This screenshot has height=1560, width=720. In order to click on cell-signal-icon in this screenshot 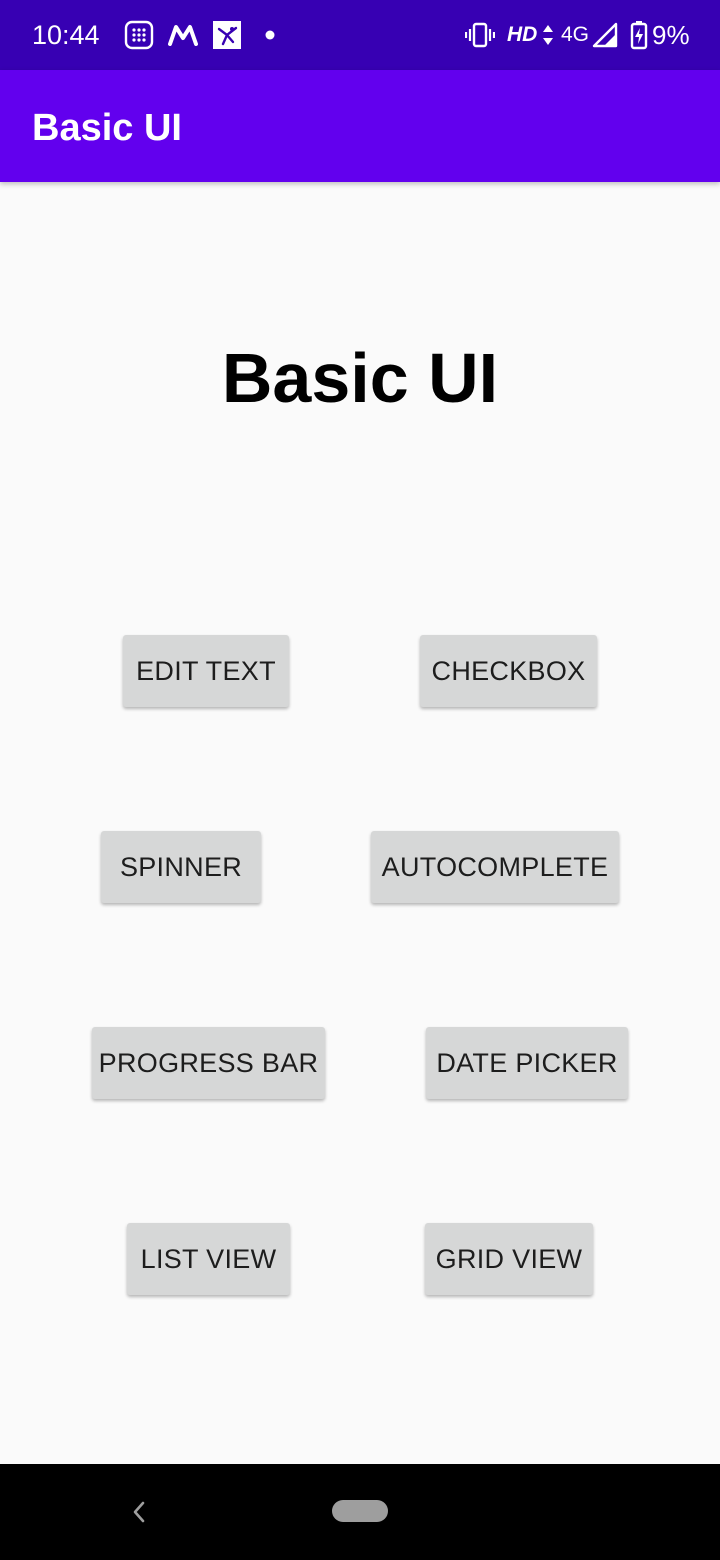, I will do `click(605, 35)`.